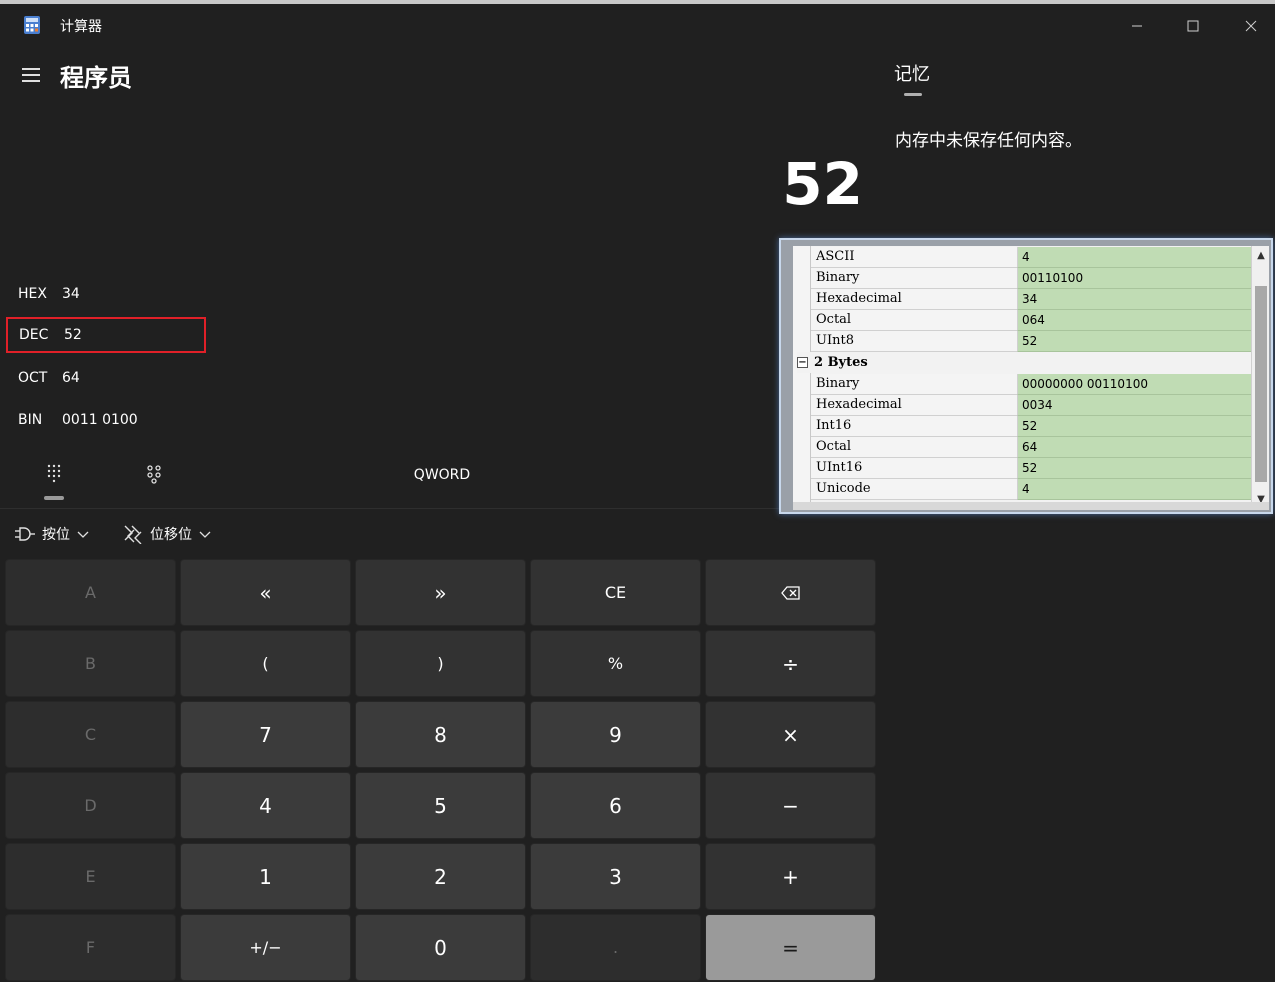 Image resolution: width=1275 pixels, height=982 pixels. I want to click on key-equals: =, so click(790, 947).